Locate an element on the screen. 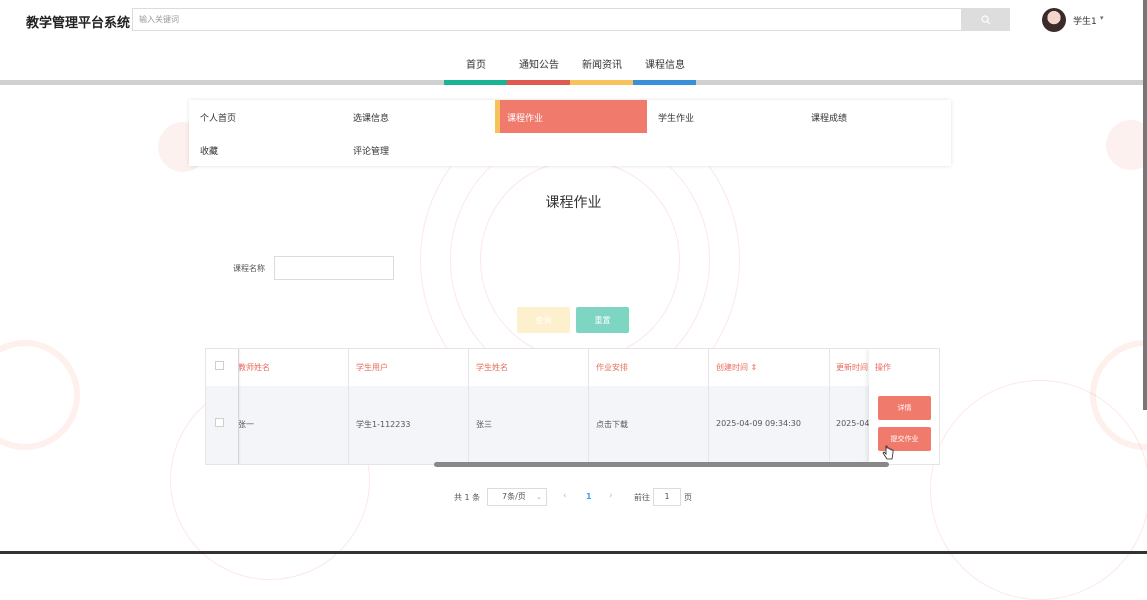 Image resolution: width=1147 pixels, height=600 pixels. page-unit-label: 页 is located at coordinates (688, 497).